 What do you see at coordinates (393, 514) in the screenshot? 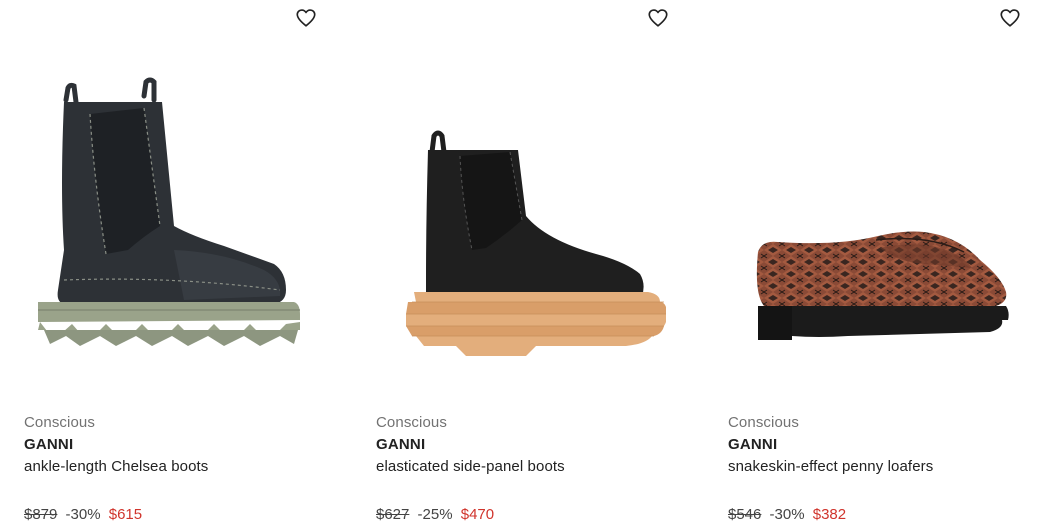
I see `original-price: $627` at bounding box center [393, 514].